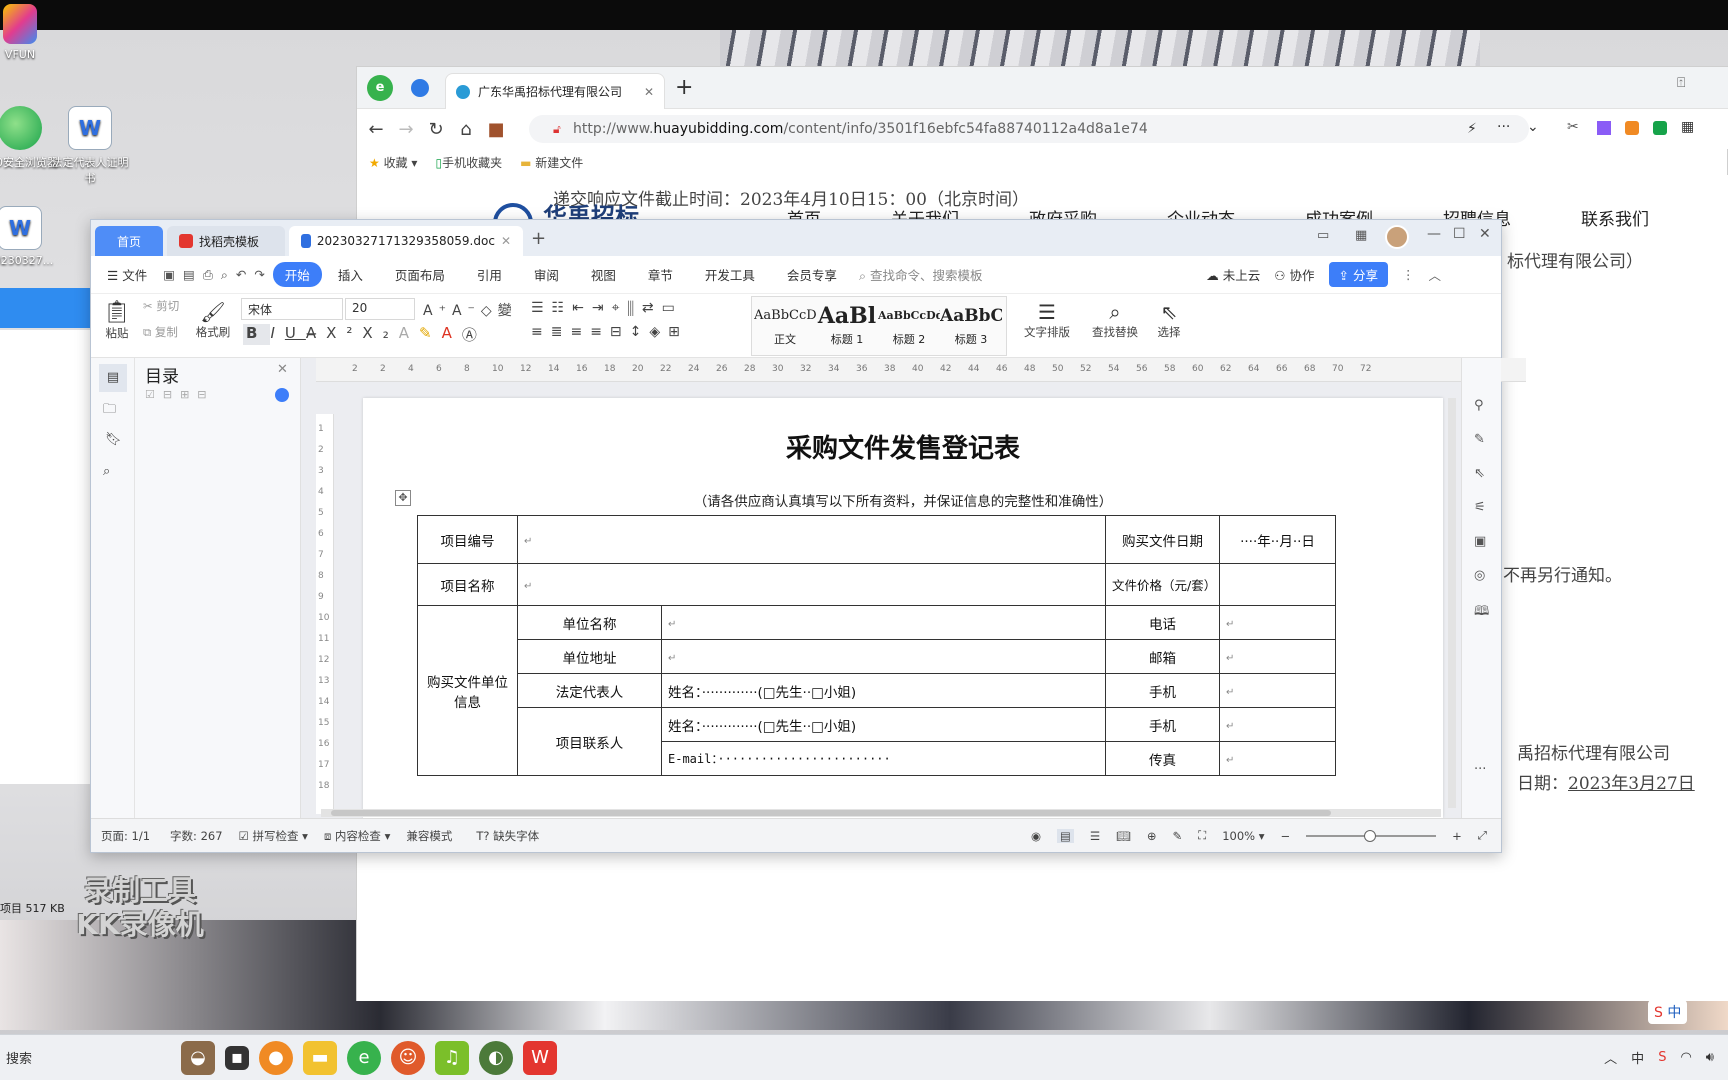  Describe the element at coordinates (452, 334) in the screenshot. I see `font-color-icon: A` at that location.